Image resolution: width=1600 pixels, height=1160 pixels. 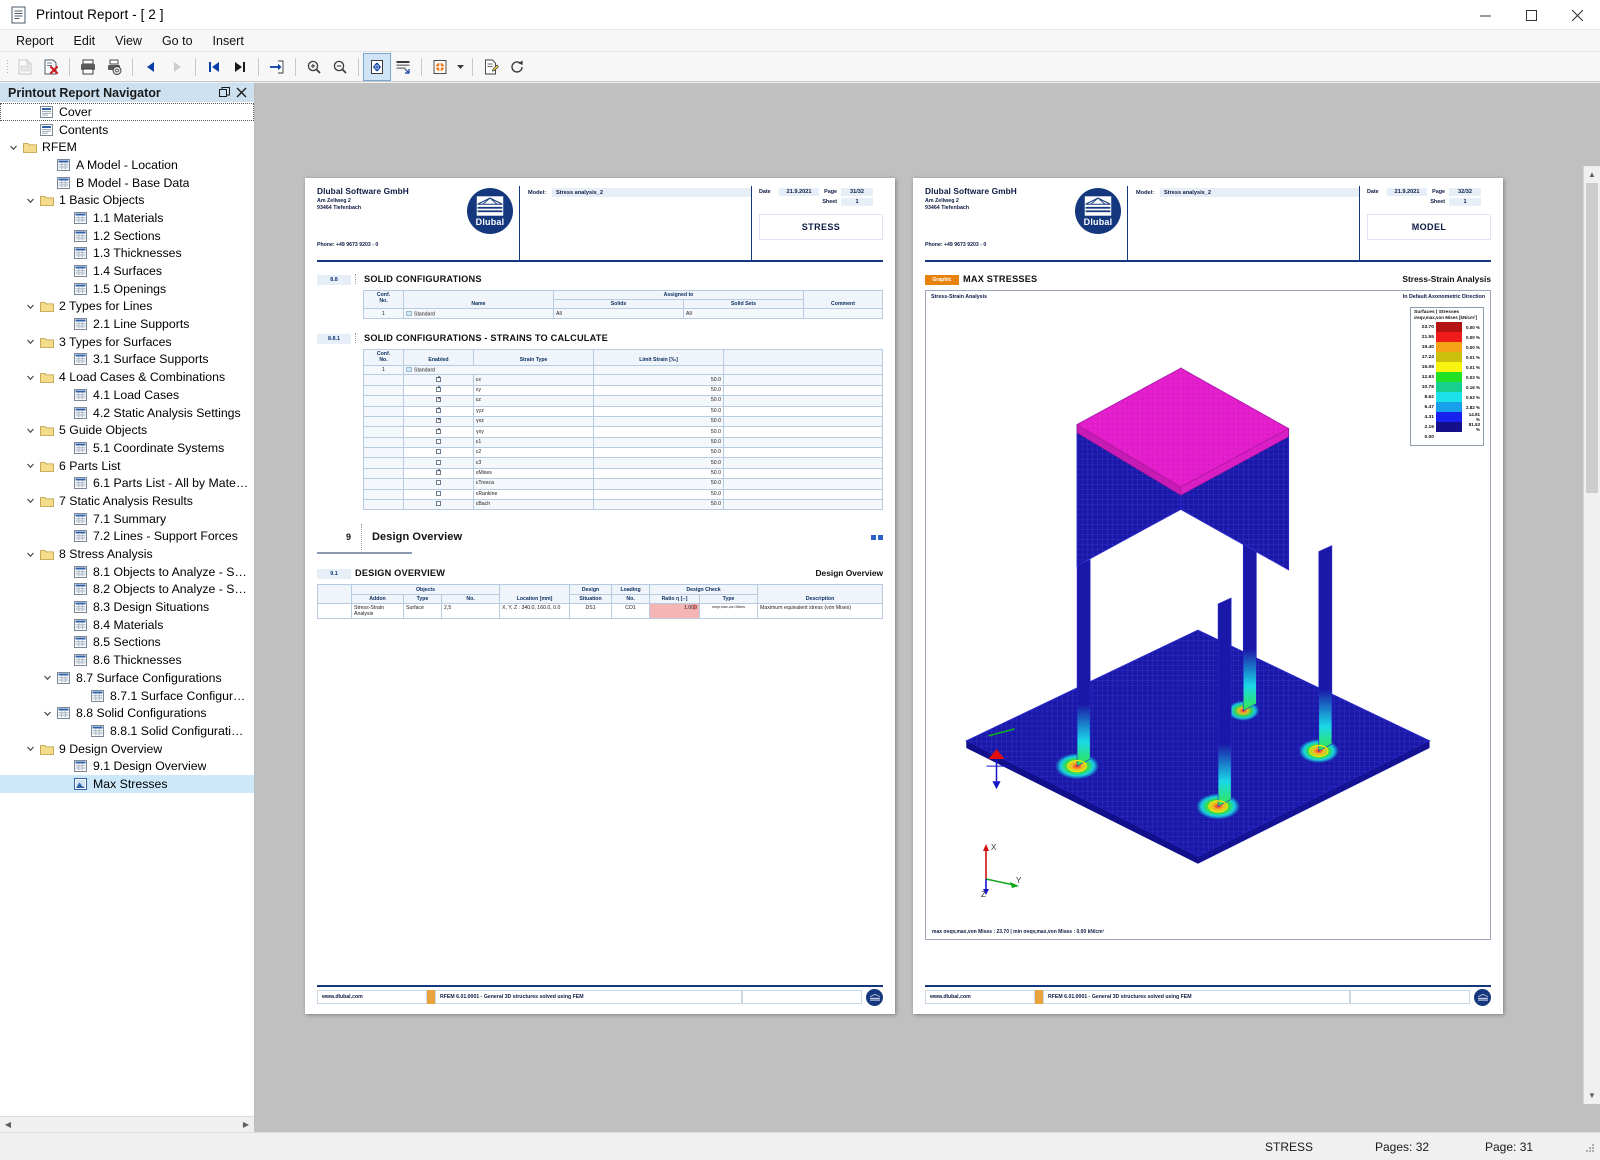 What do you see at coordinates (127, 483) in the screenshot?
I see `tree-item-6-1-parts-list-all-by-material: 6.1 Parts List - All by Material` at bounding box center [127, 483].